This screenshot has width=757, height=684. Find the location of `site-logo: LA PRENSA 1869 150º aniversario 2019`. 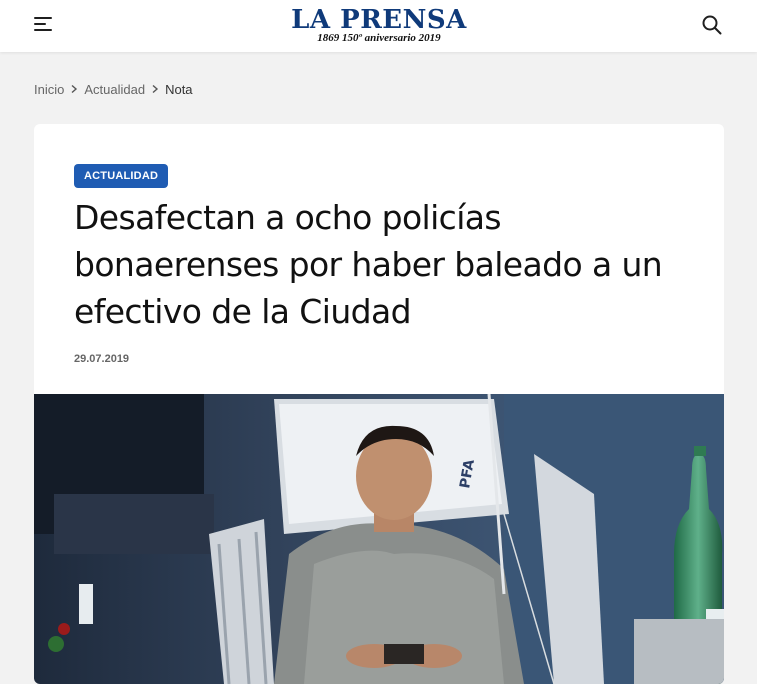

site-logo: LA PRENSA 1869 150º aniversario 2019 is located at coordinates (379, 26).